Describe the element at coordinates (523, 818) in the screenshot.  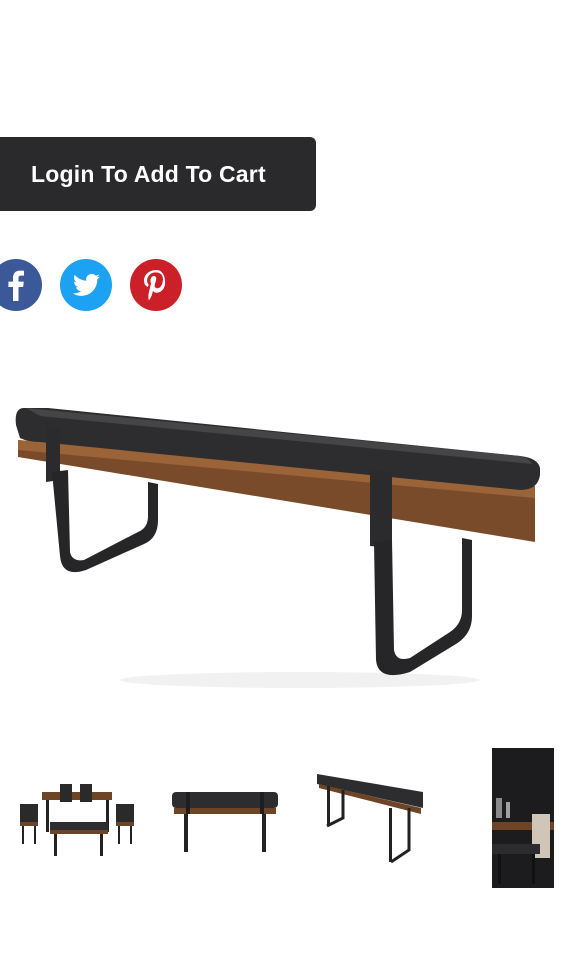
I see `thumbnail-room-scene` at that location.